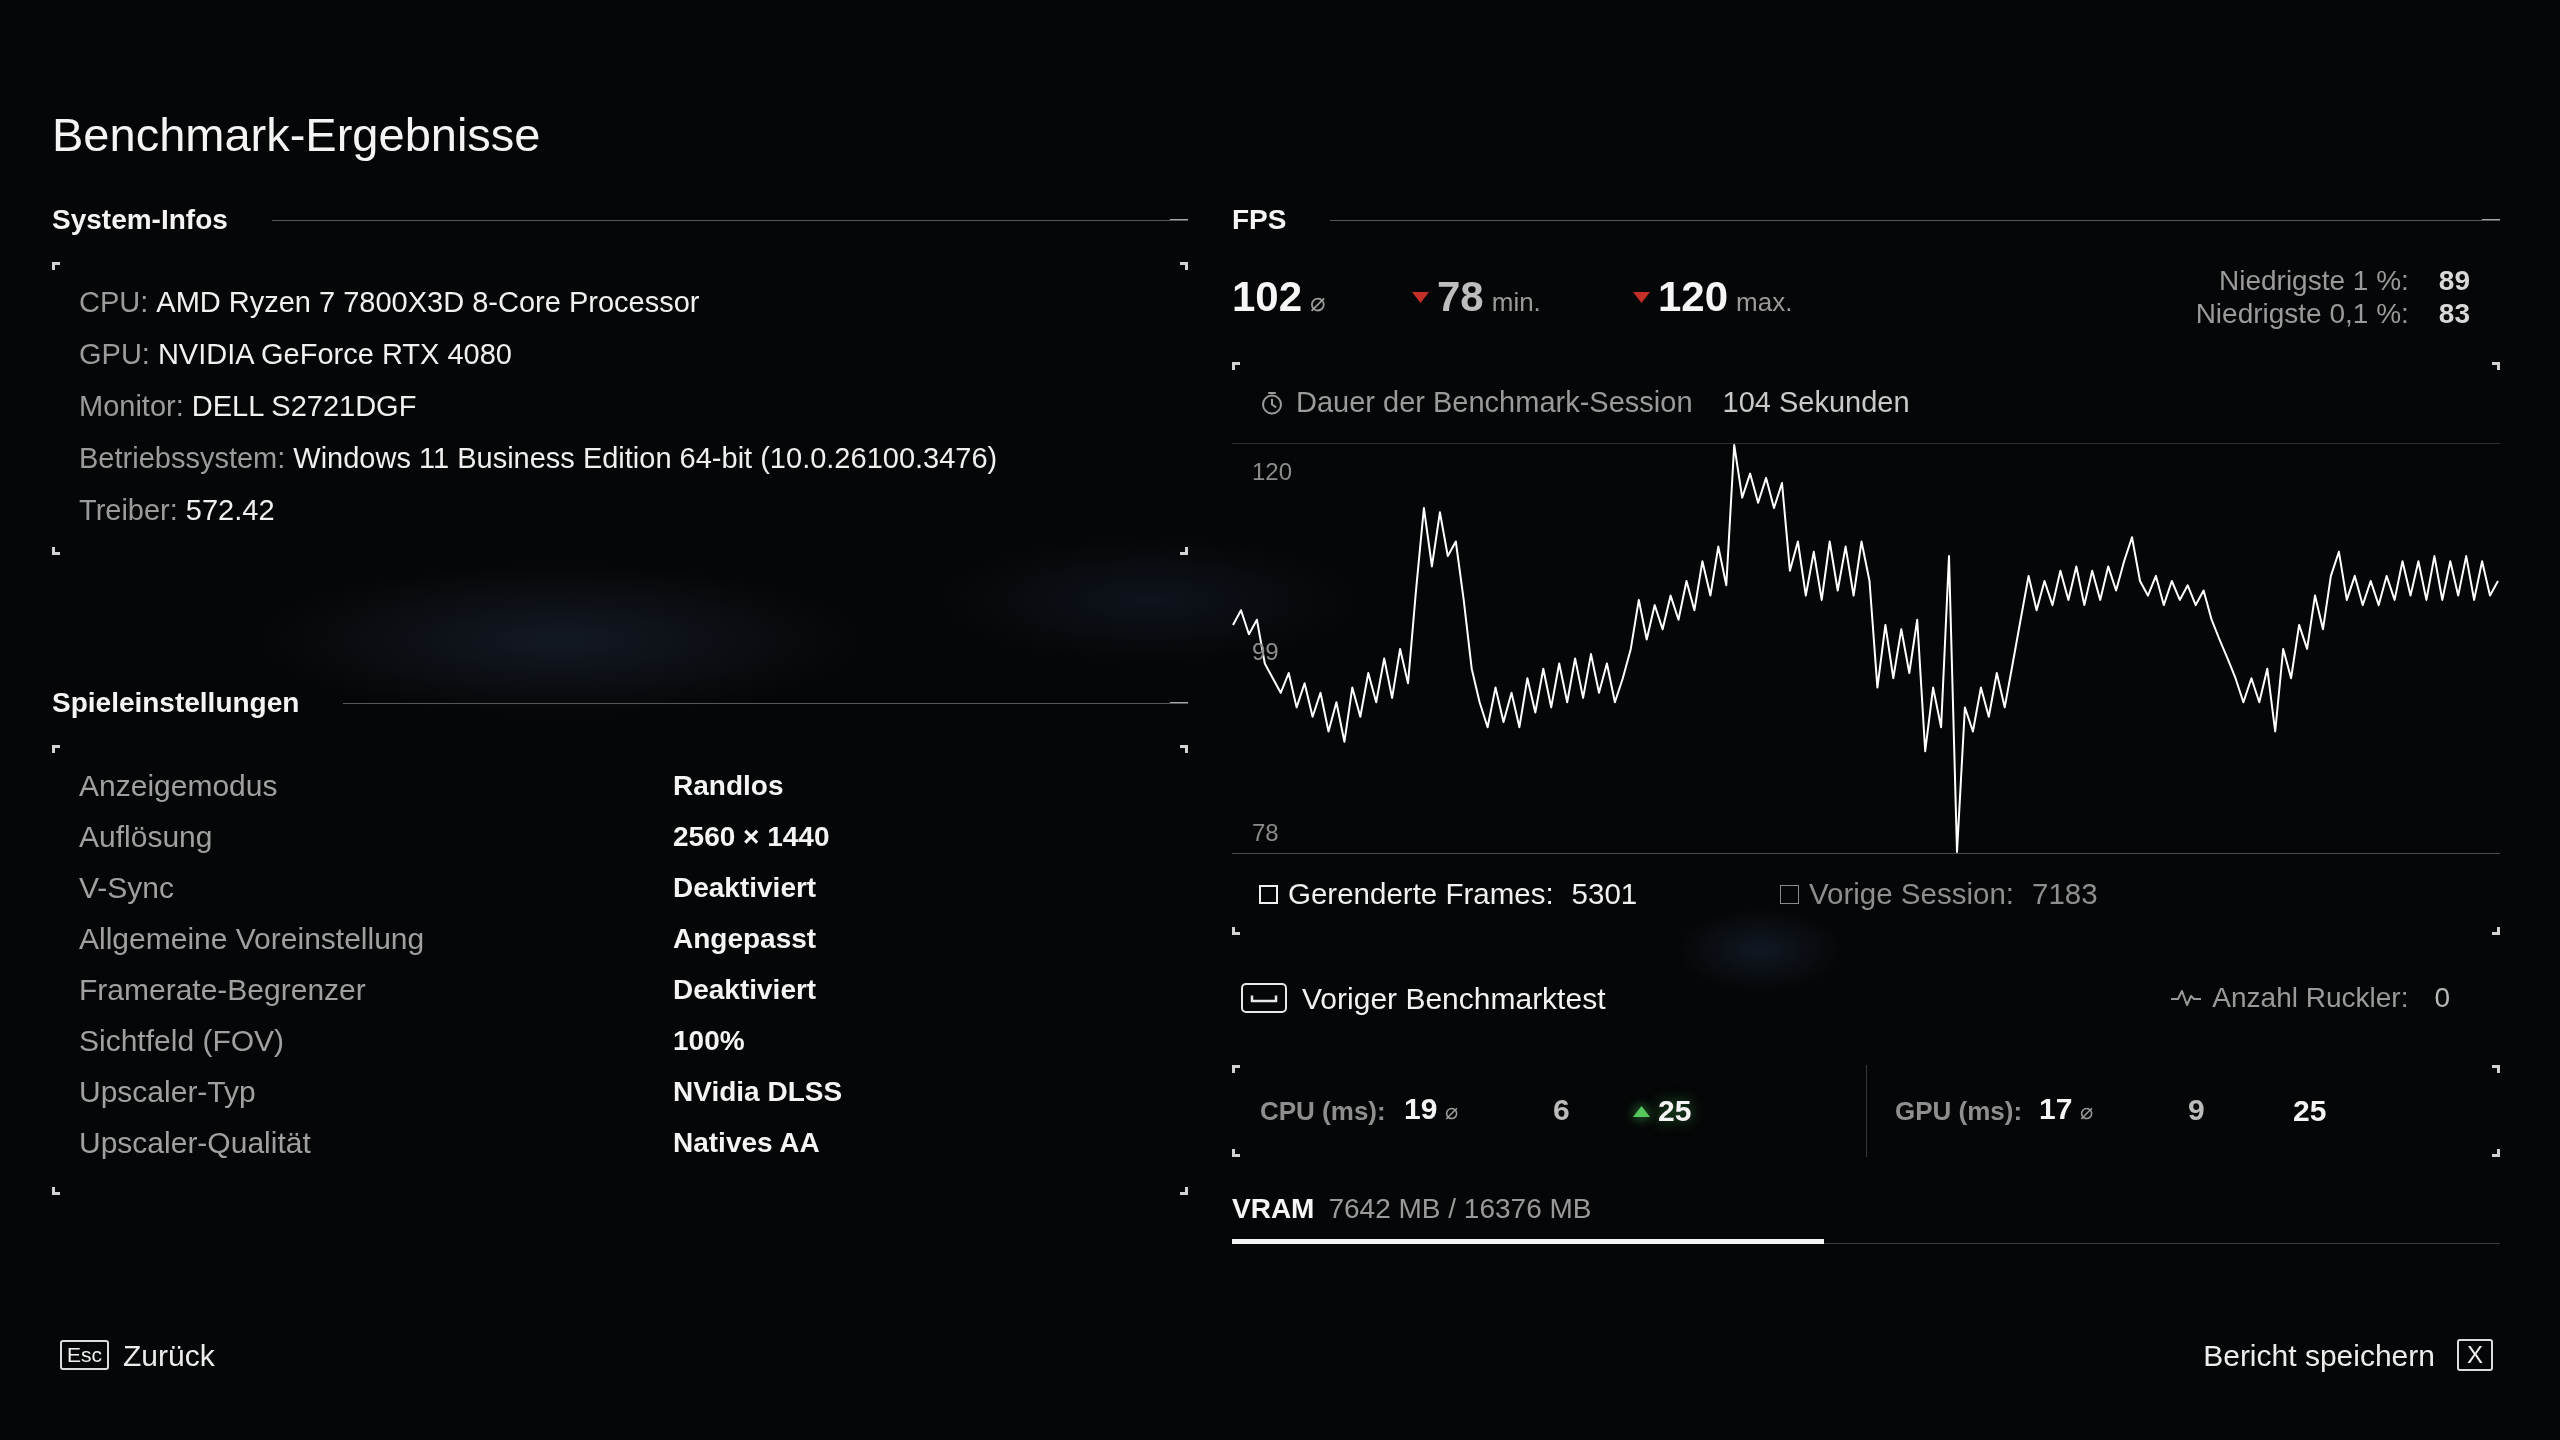 The width and height of the screenshot is (2560, 1440). I want to click on clock-icon, so click(1272, 402).